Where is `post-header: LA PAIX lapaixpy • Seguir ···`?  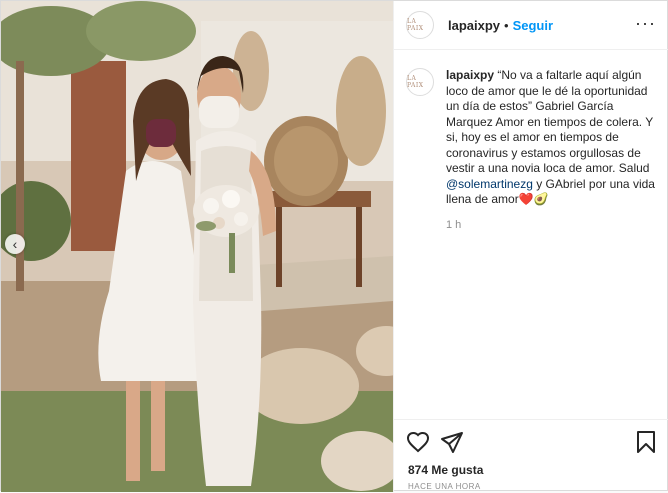
post-header: LA PAIX lapaixpy • Seguir ··· is located at coordinates (531, 25).